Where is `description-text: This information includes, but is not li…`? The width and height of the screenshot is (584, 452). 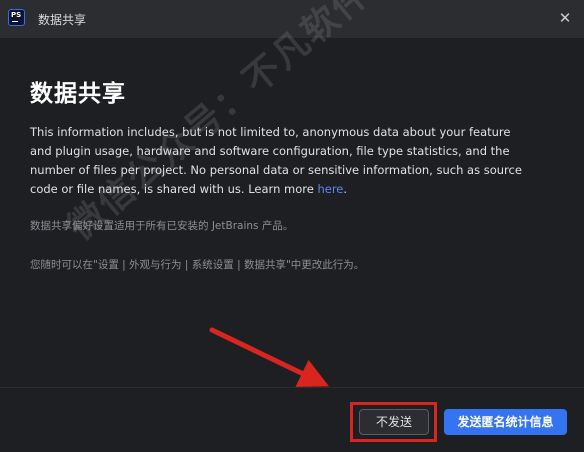 description-text: This information includes, but is not li… is located at coordinates (276, 160).